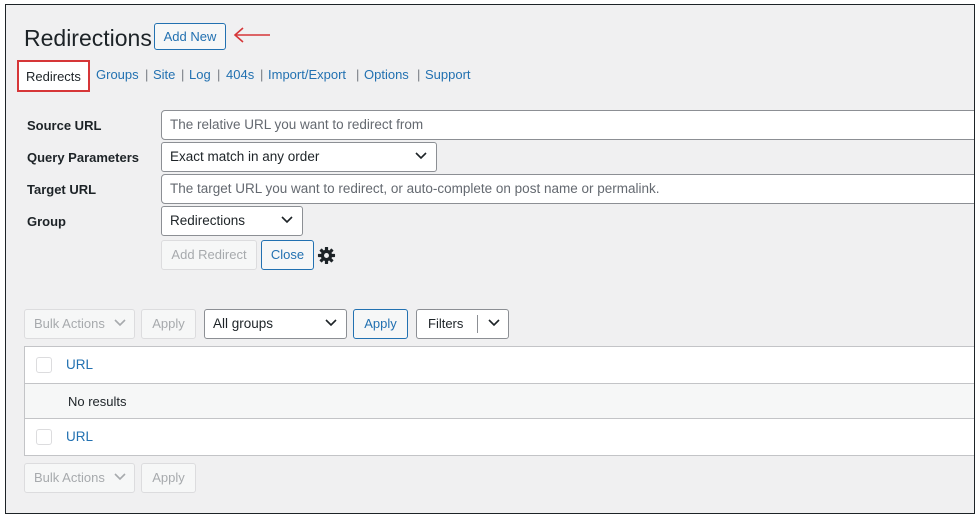  Describe the element at coordinates (88, 38) in the screenshot. I see `page-title: Redirections` at that location.